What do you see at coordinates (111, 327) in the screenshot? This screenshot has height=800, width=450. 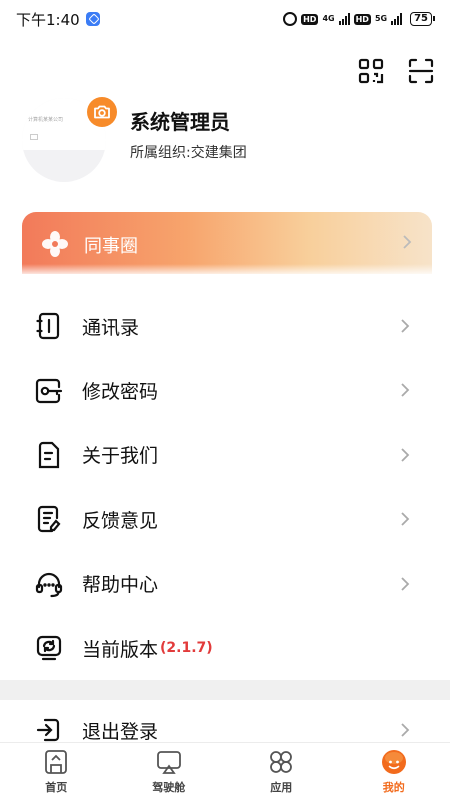 I see `menu-label: 通讯录` at bounding box center [111, 327].